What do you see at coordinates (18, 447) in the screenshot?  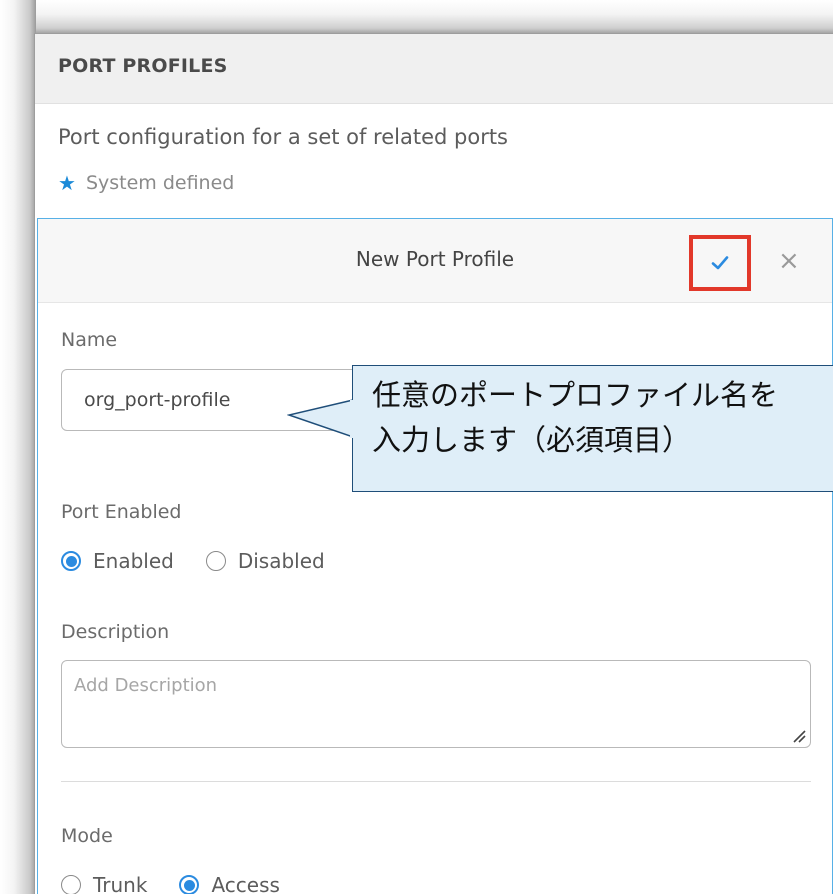 I see `frame-shadow-left` at bounding box center [18, 447].